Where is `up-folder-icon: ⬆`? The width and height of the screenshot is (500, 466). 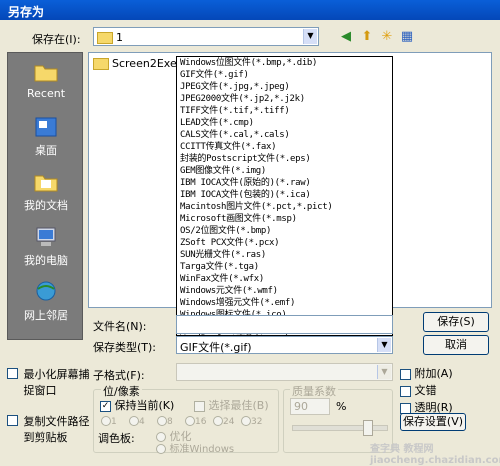 up-folder-icon: ⬆ is located at coordinates (367, 37).